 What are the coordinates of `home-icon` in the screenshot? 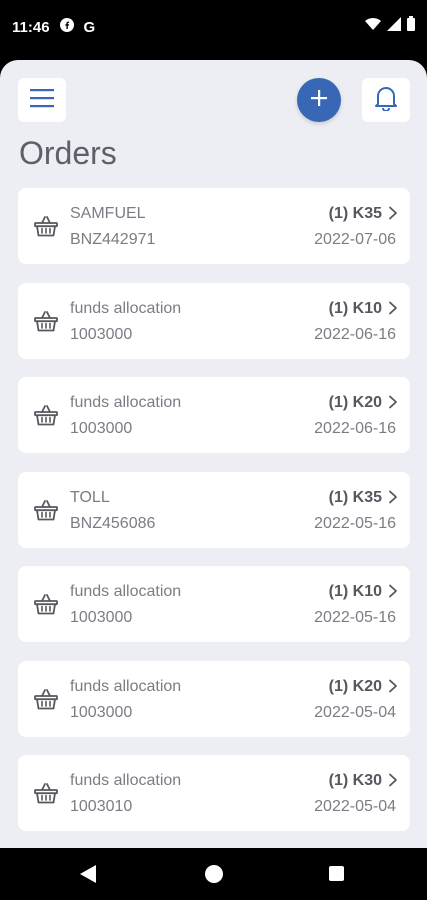 It's located at (214, 874).